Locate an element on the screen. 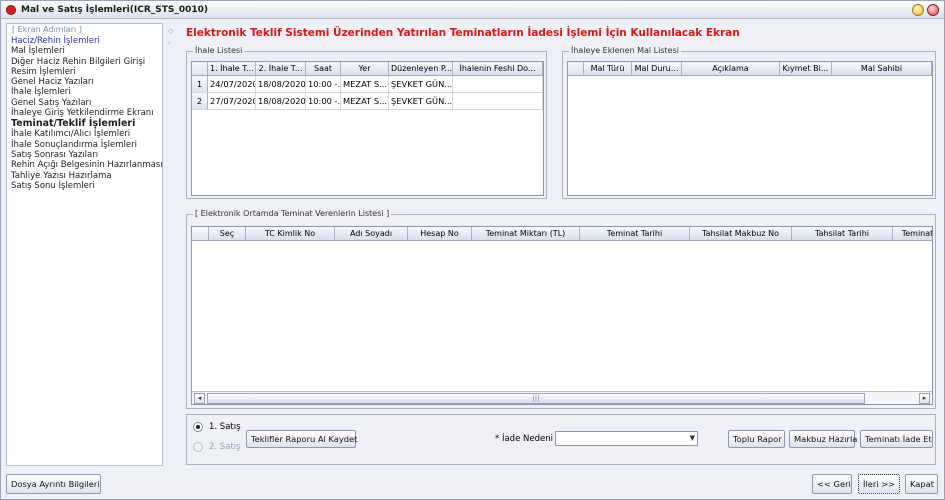 The height and width of the screenshot is (500, 945). column-header-saat: Saat is located at coordinates (323, 68).